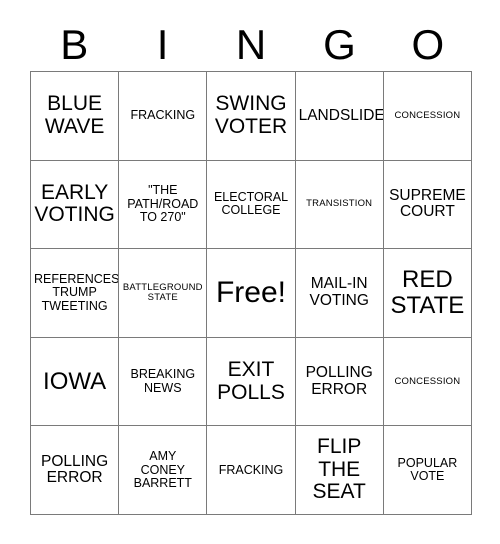  I want to click on bingo-cell-label: LANDSLIDE, so click(341, 115).